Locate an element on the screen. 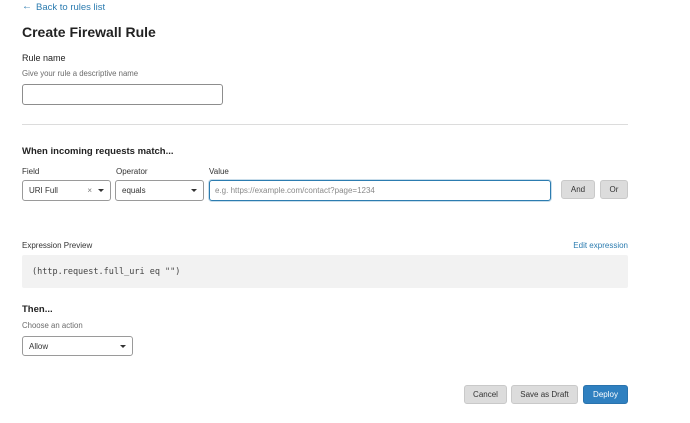 The image size is (690, 423). expression-preview-label: Expression Preview is located at coordinates (57, 245).